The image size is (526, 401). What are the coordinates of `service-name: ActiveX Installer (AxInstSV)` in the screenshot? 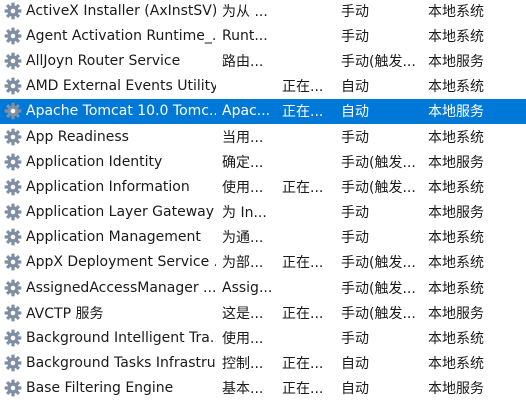 It's located at (121, 10).